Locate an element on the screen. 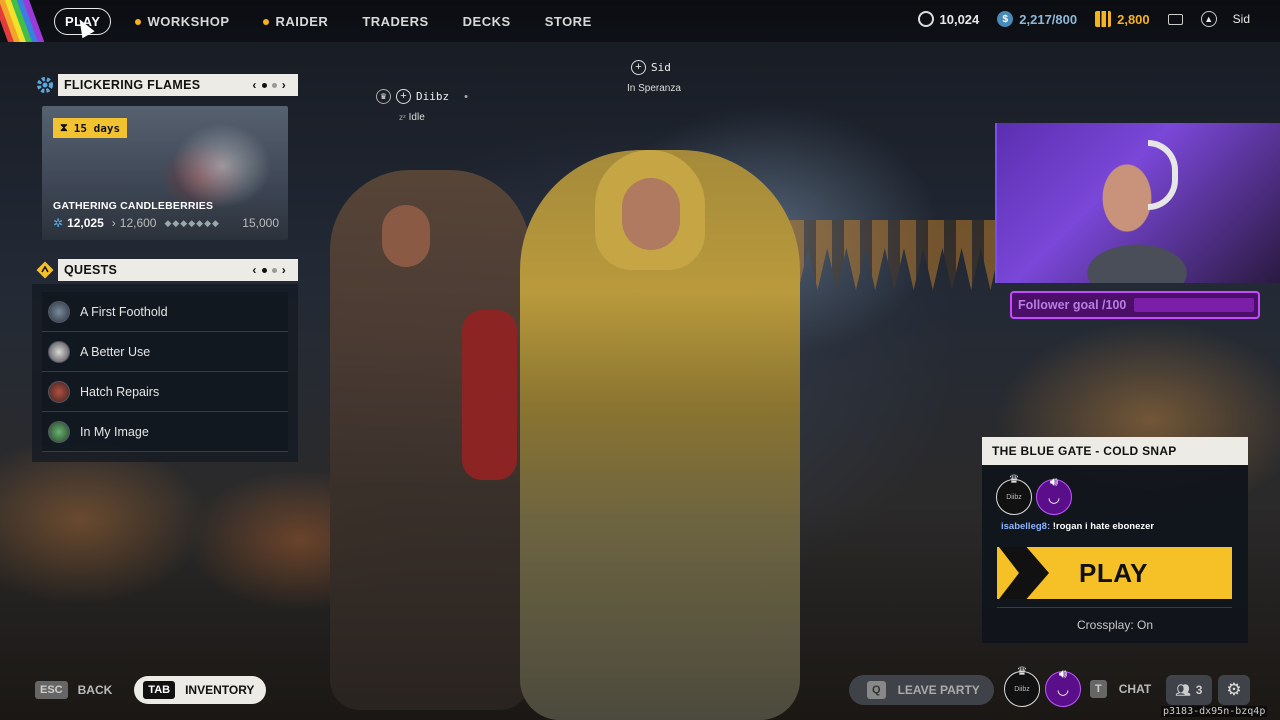 The image size is (1280, 720). username-label: Sid is located at coordinates (1241, 19).